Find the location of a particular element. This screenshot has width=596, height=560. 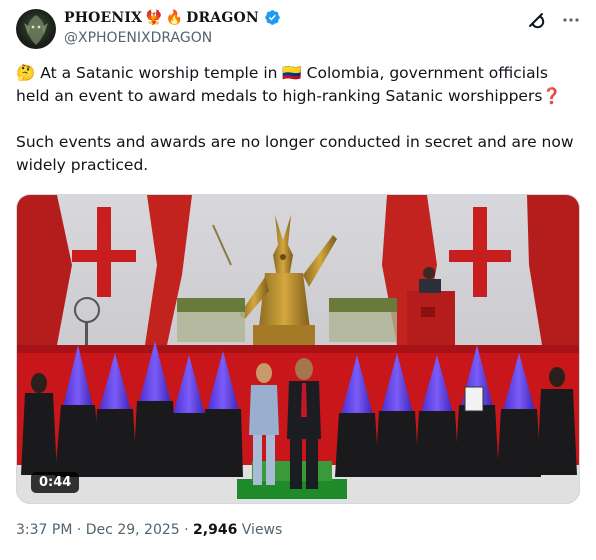

phoenix-emoji: 🐦‍🔥 is located at coordinates (154, 17).